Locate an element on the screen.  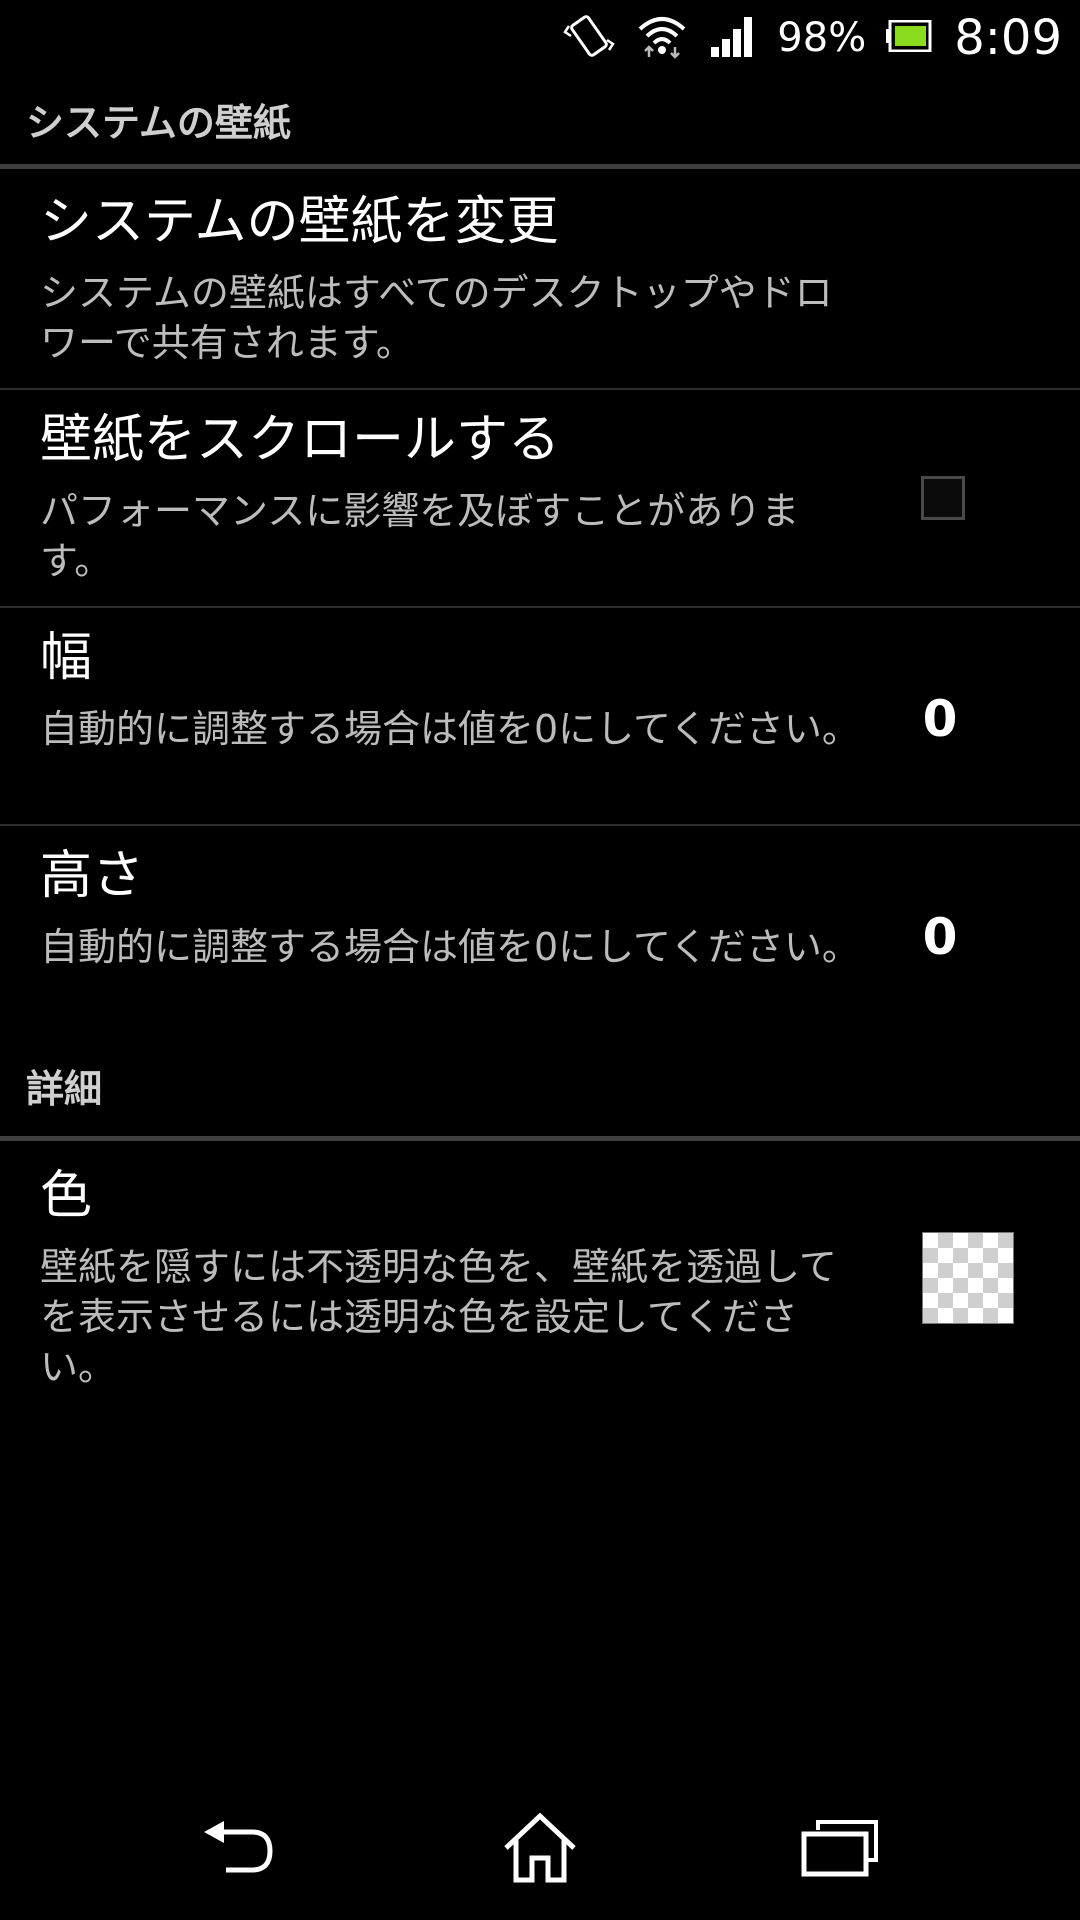
home-icon is located at coordinates (540, 1850).